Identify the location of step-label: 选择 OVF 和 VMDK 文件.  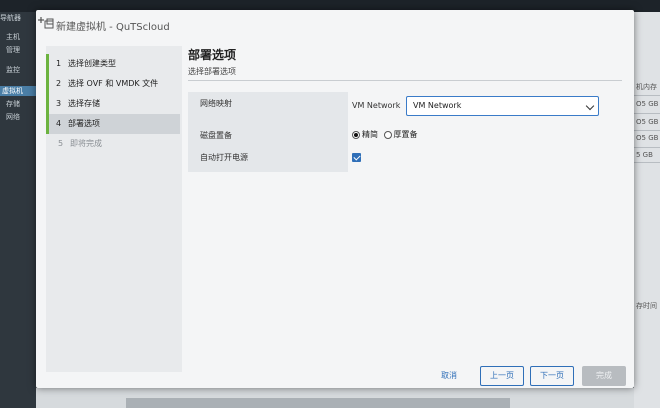
(113, 83).